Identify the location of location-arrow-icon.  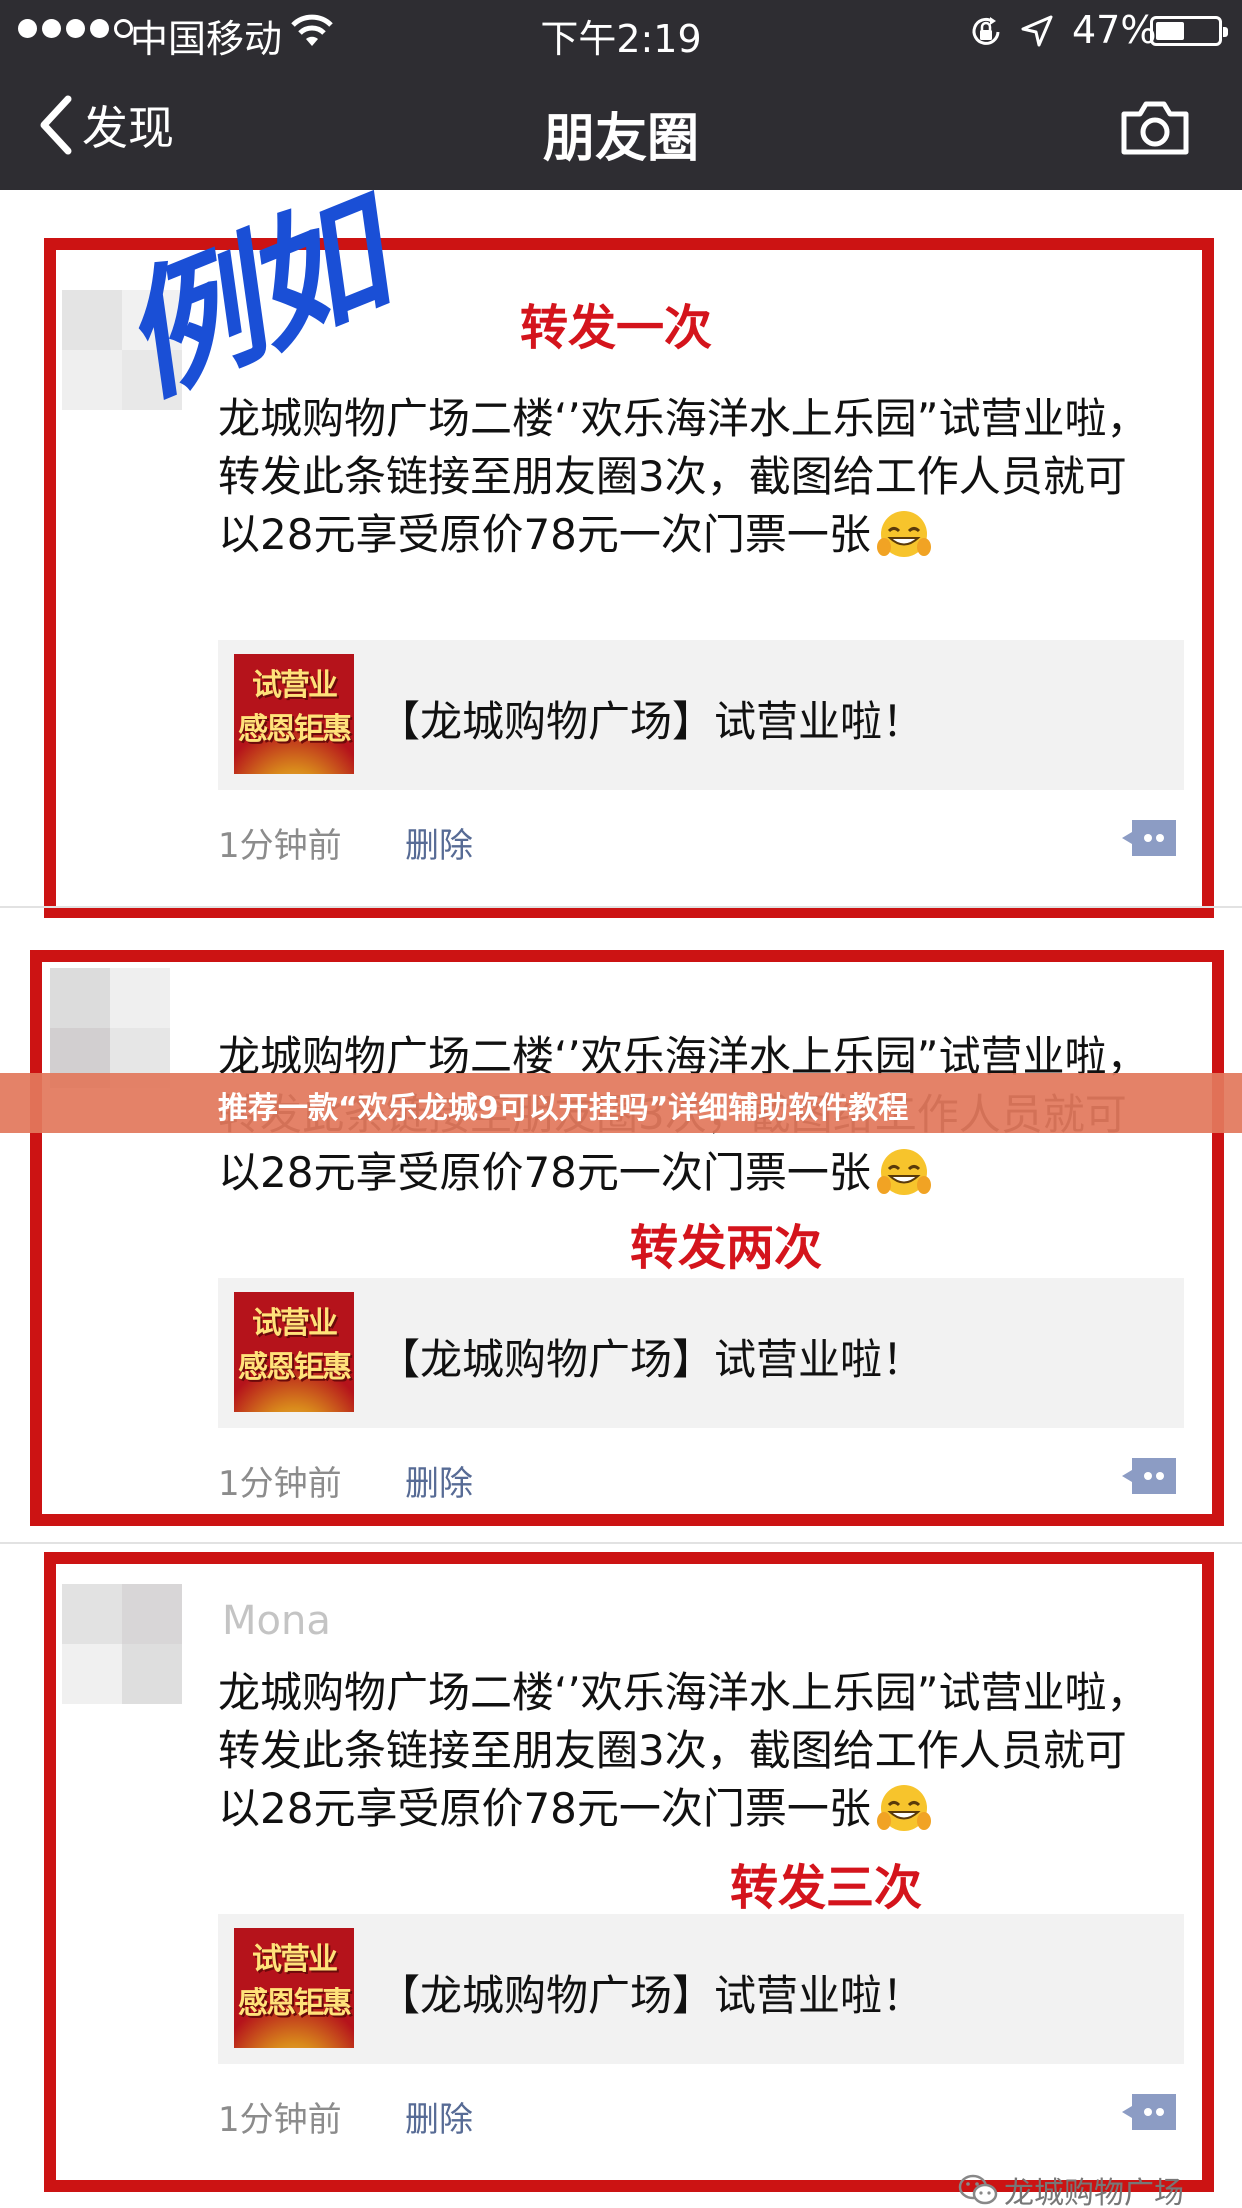
(1037, 31).